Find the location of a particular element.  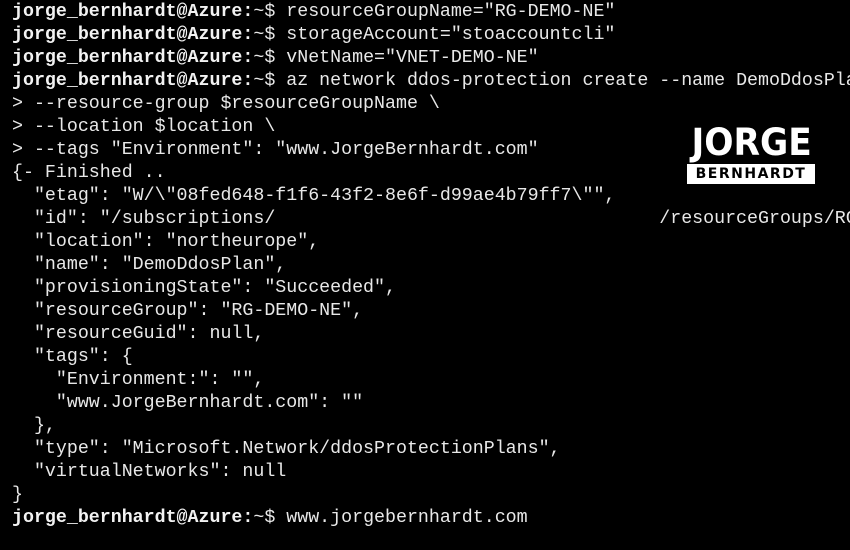

line-text: "resourceGroup": "RG-DEMO-NE", is located at coordinates (188, 311).